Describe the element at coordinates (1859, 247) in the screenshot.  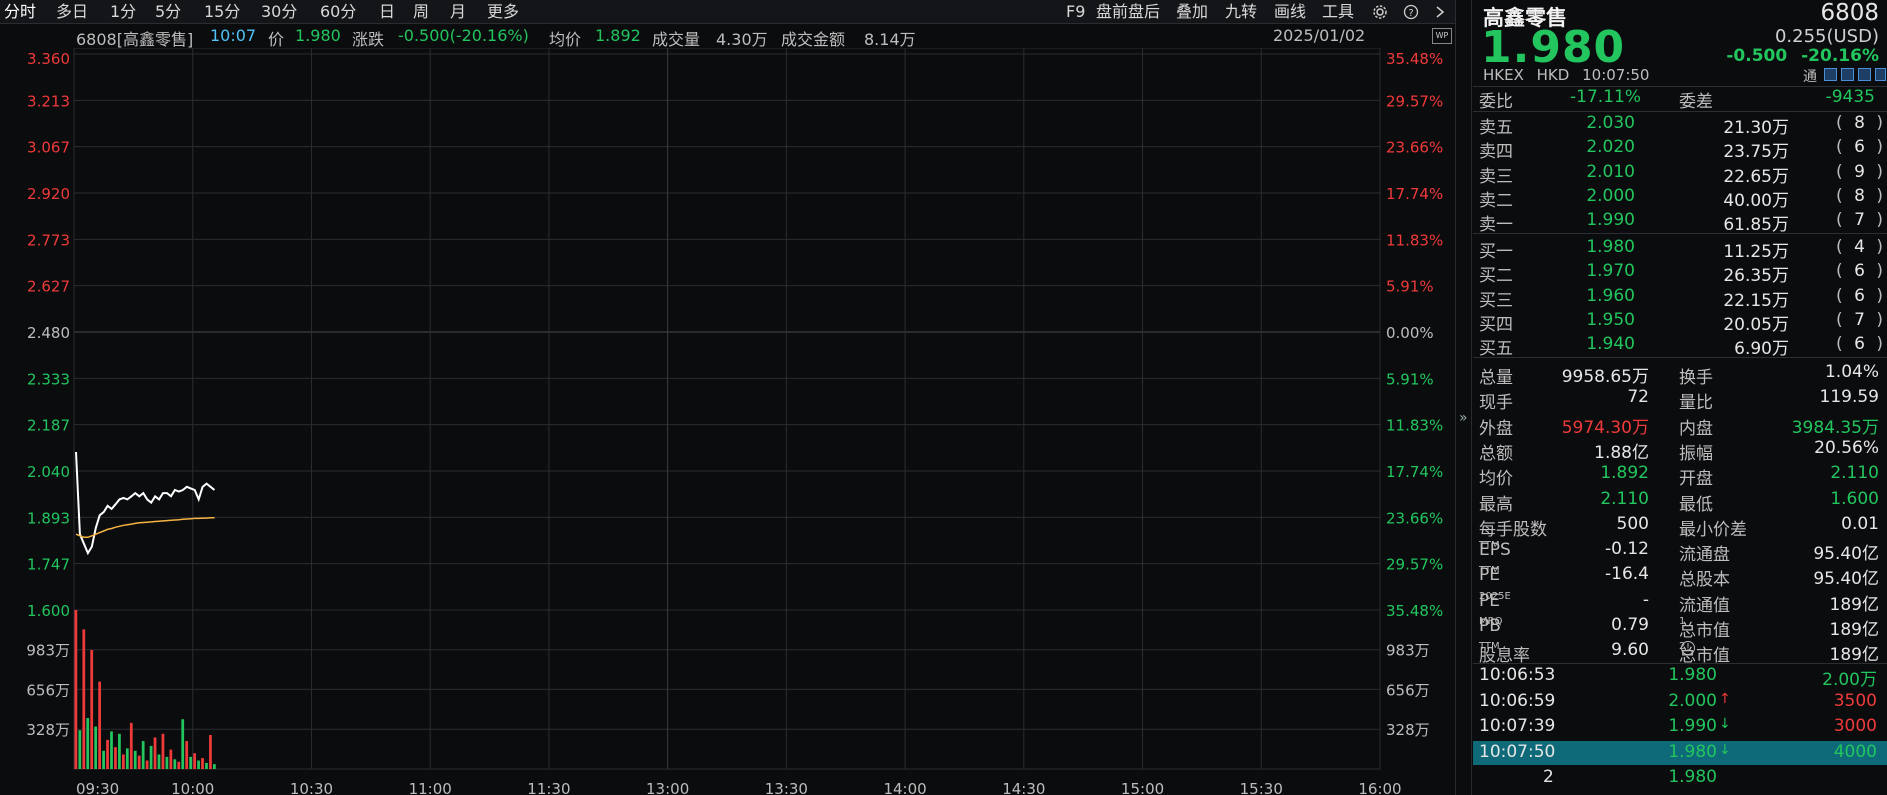
I see `level-count: 4` at that location.